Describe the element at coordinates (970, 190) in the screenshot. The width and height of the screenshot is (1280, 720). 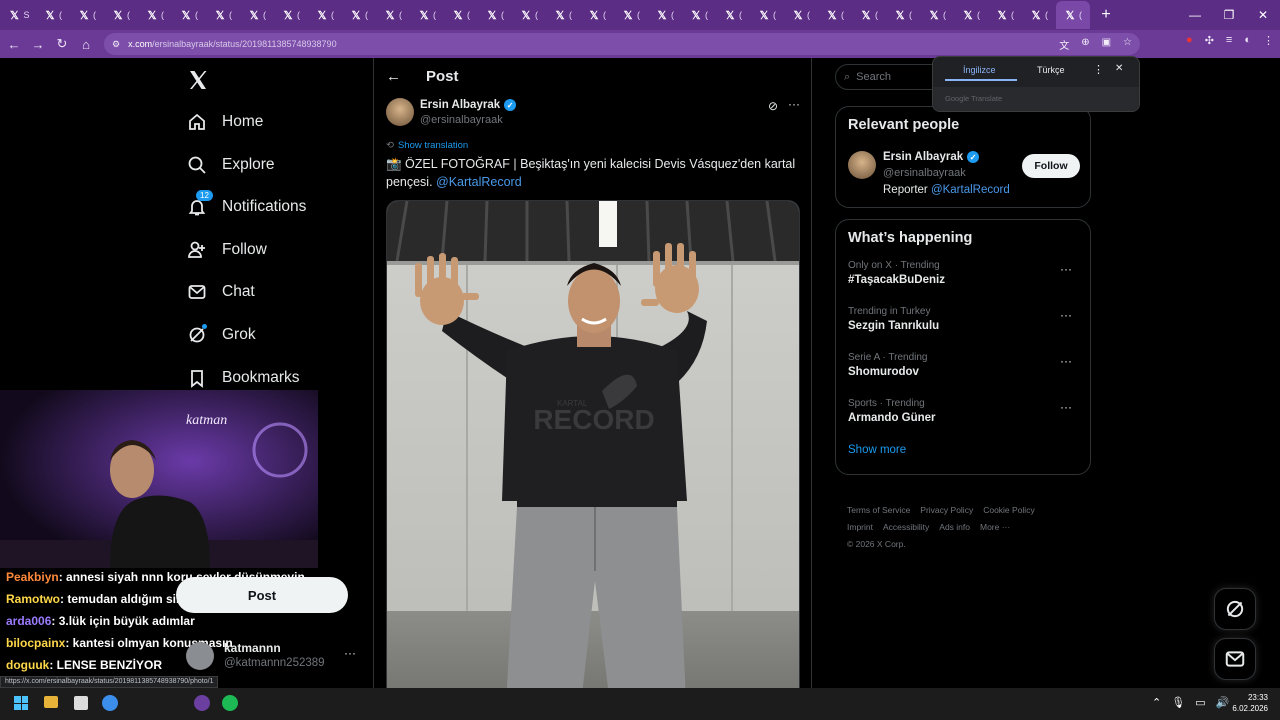
I see `relevant-bio-link: @KartalRecord` at that location.